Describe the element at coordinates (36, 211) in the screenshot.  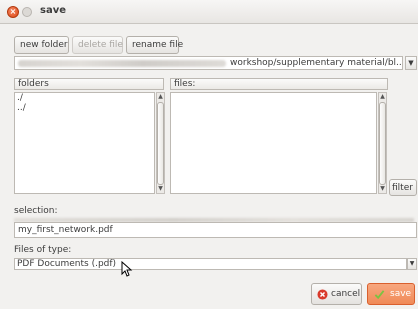
I see `selection-label: selection:` at that location.